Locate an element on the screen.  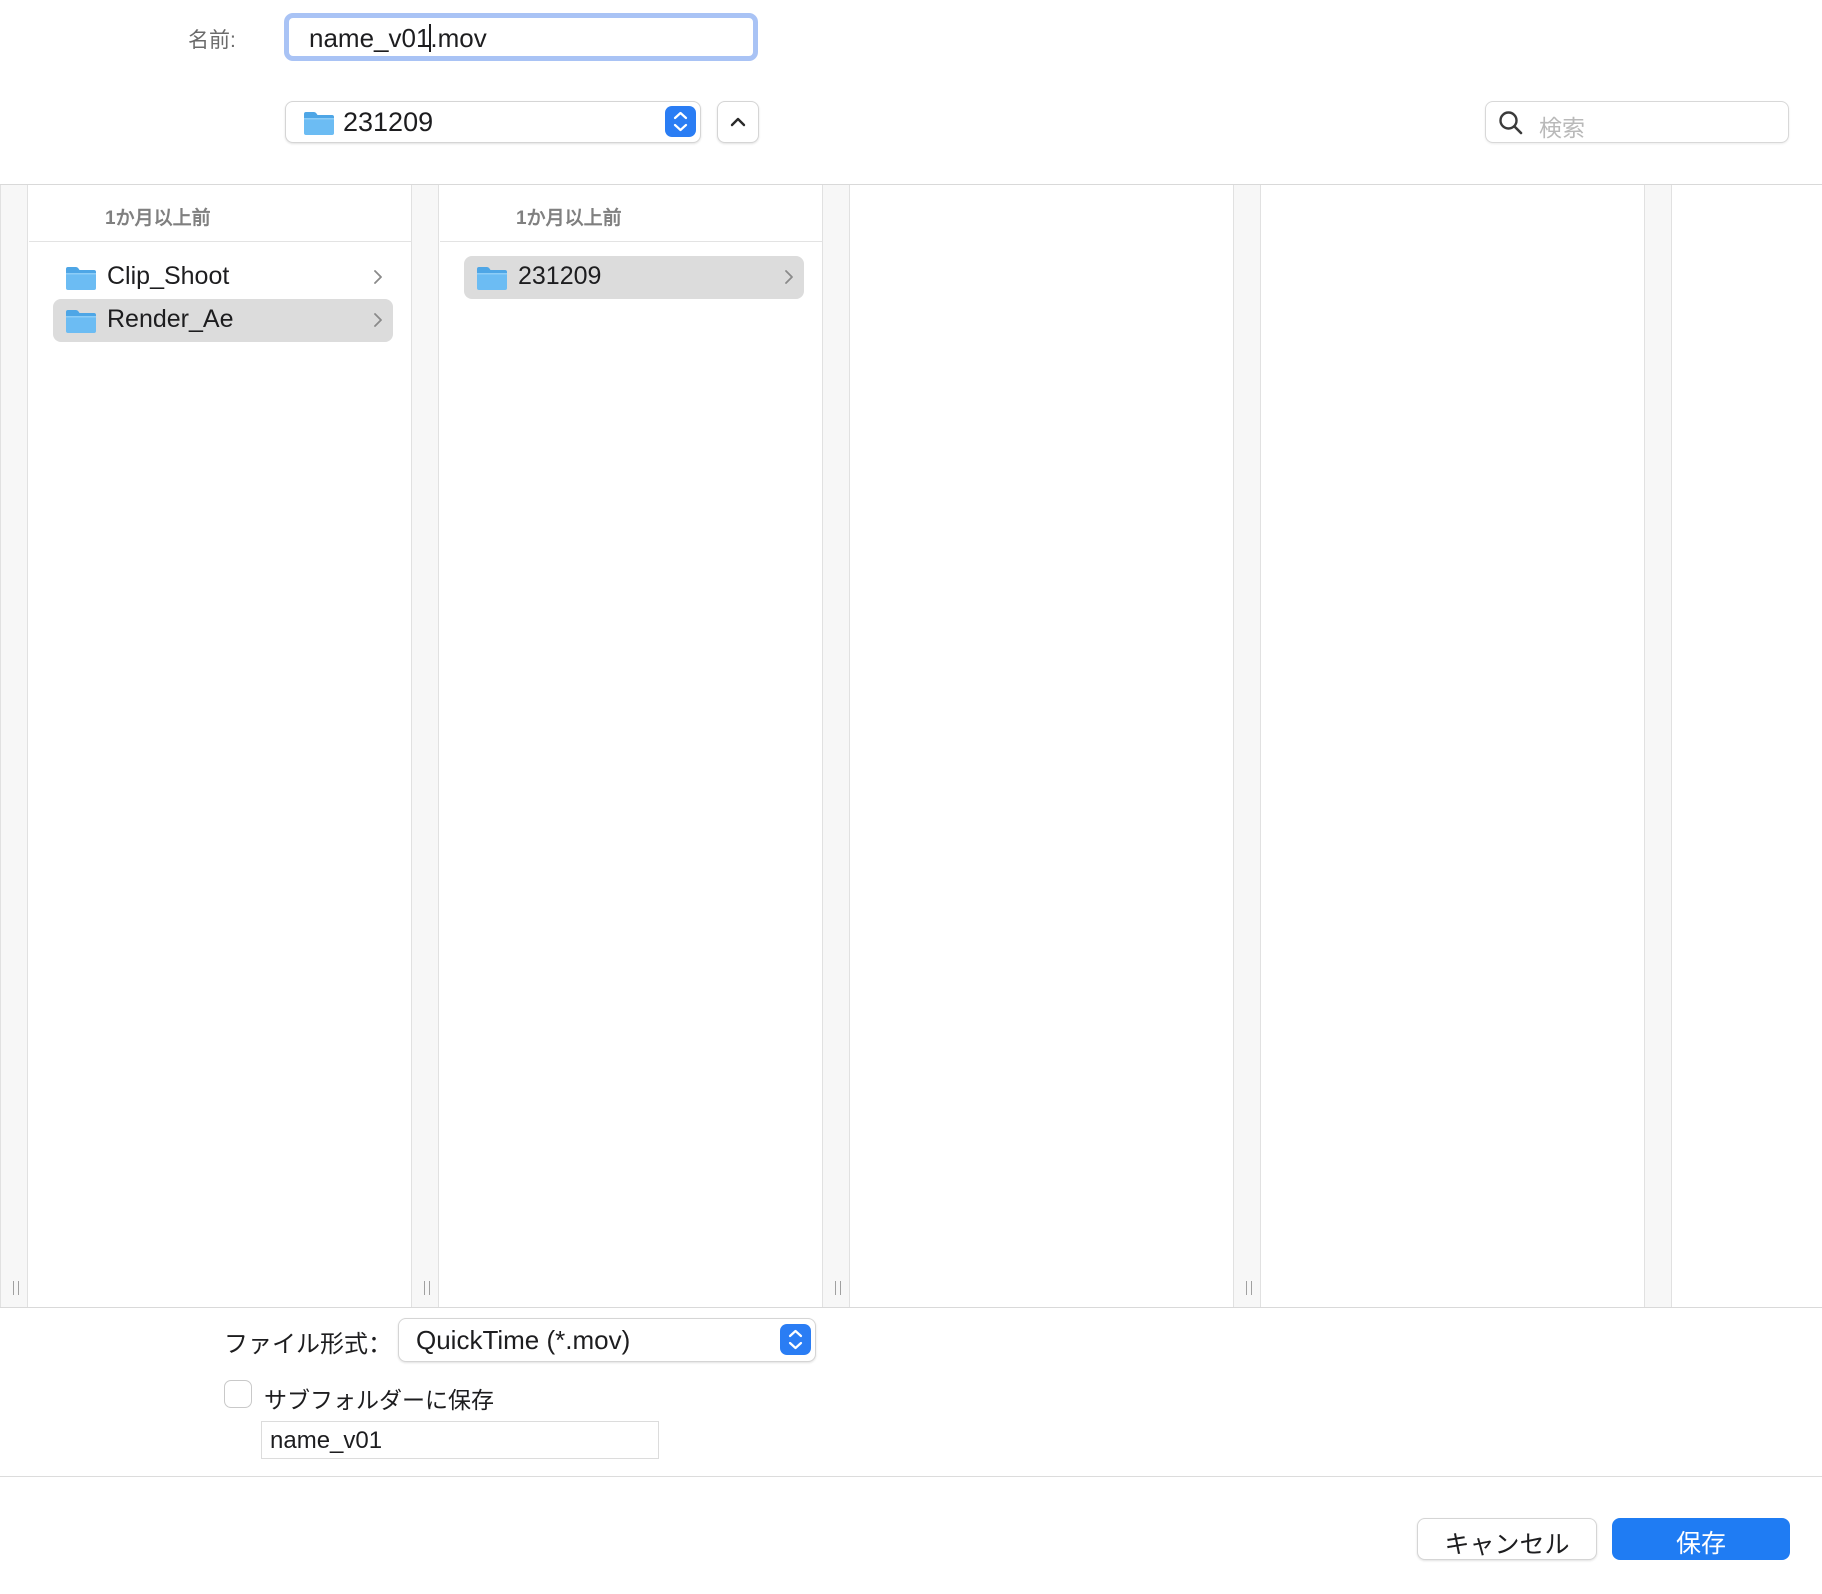
list-item: Clip_Shoot is located at coordinates (223, 277).